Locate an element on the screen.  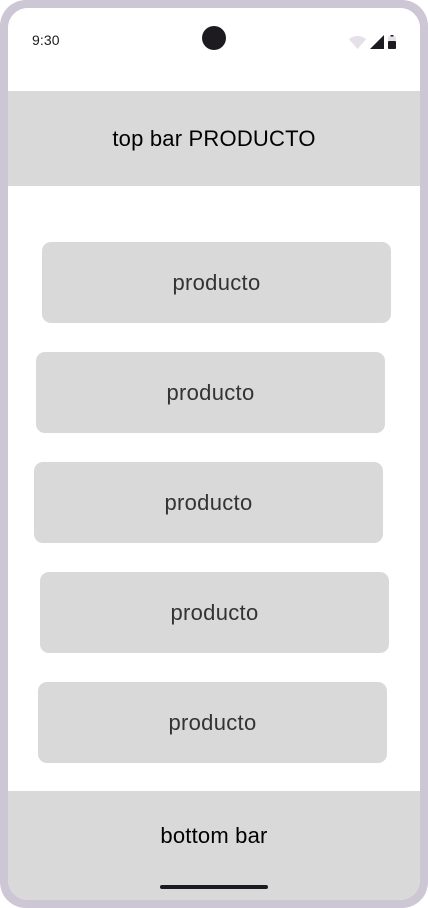
top-bar-title: top bar PRODUCTO is located at coordinates (214, 138).